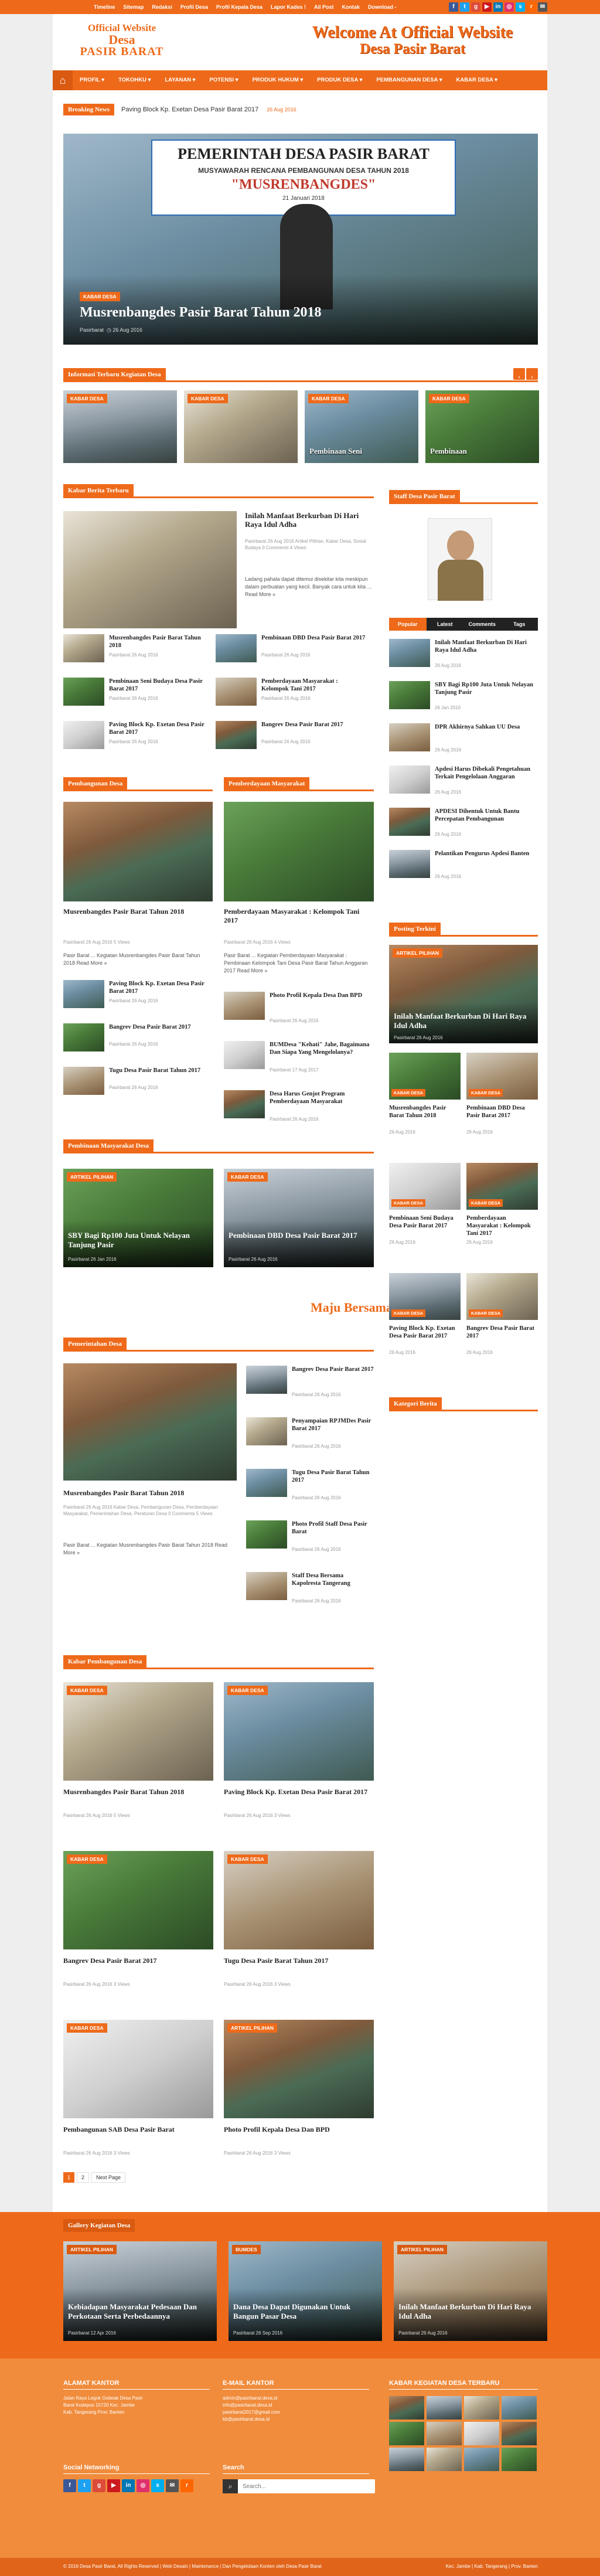 The width and height of the screenshot is (600, 2576). I want to click on skype-icon: s, so click(157, 2485).